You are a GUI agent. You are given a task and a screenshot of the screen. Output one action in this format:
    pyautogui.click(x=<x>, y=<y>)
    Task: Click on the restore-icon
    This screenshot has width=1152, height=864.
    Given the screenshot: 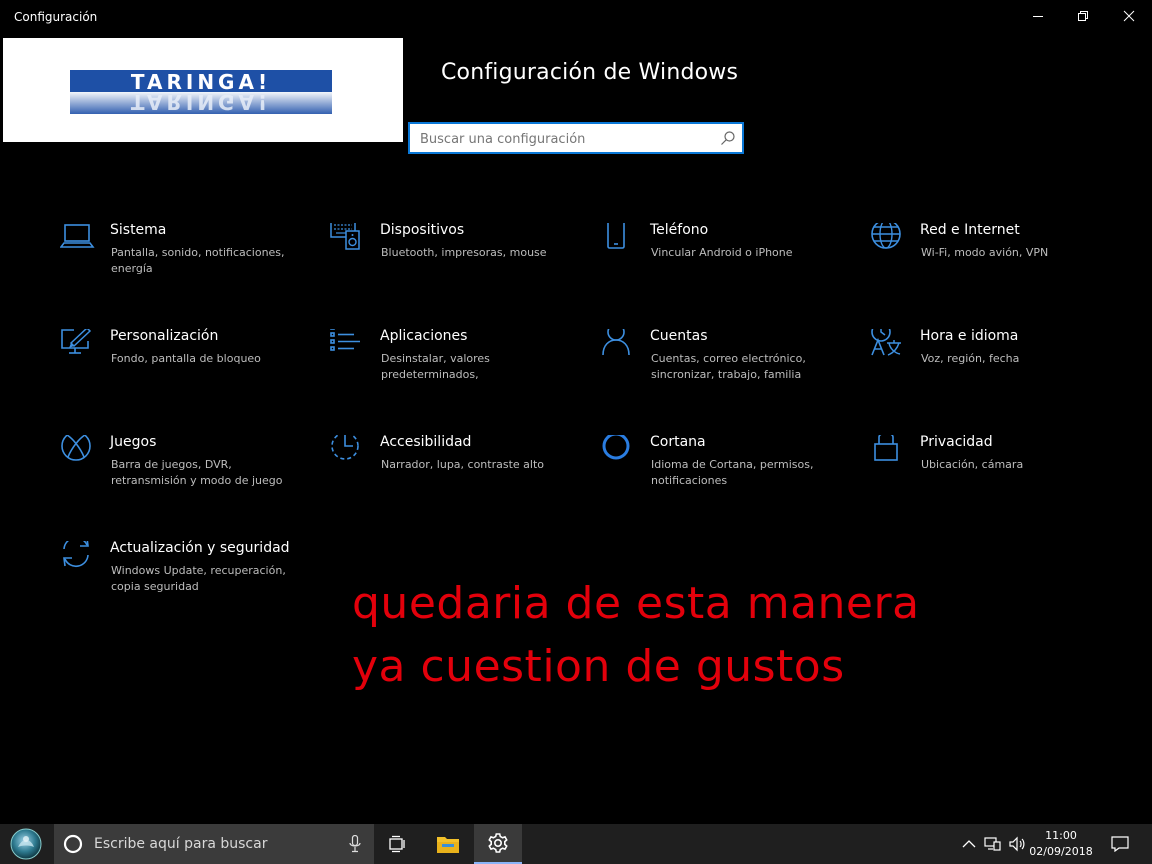 What is the action you would take?
    pyautogui.click(x=1083, y=16)
    